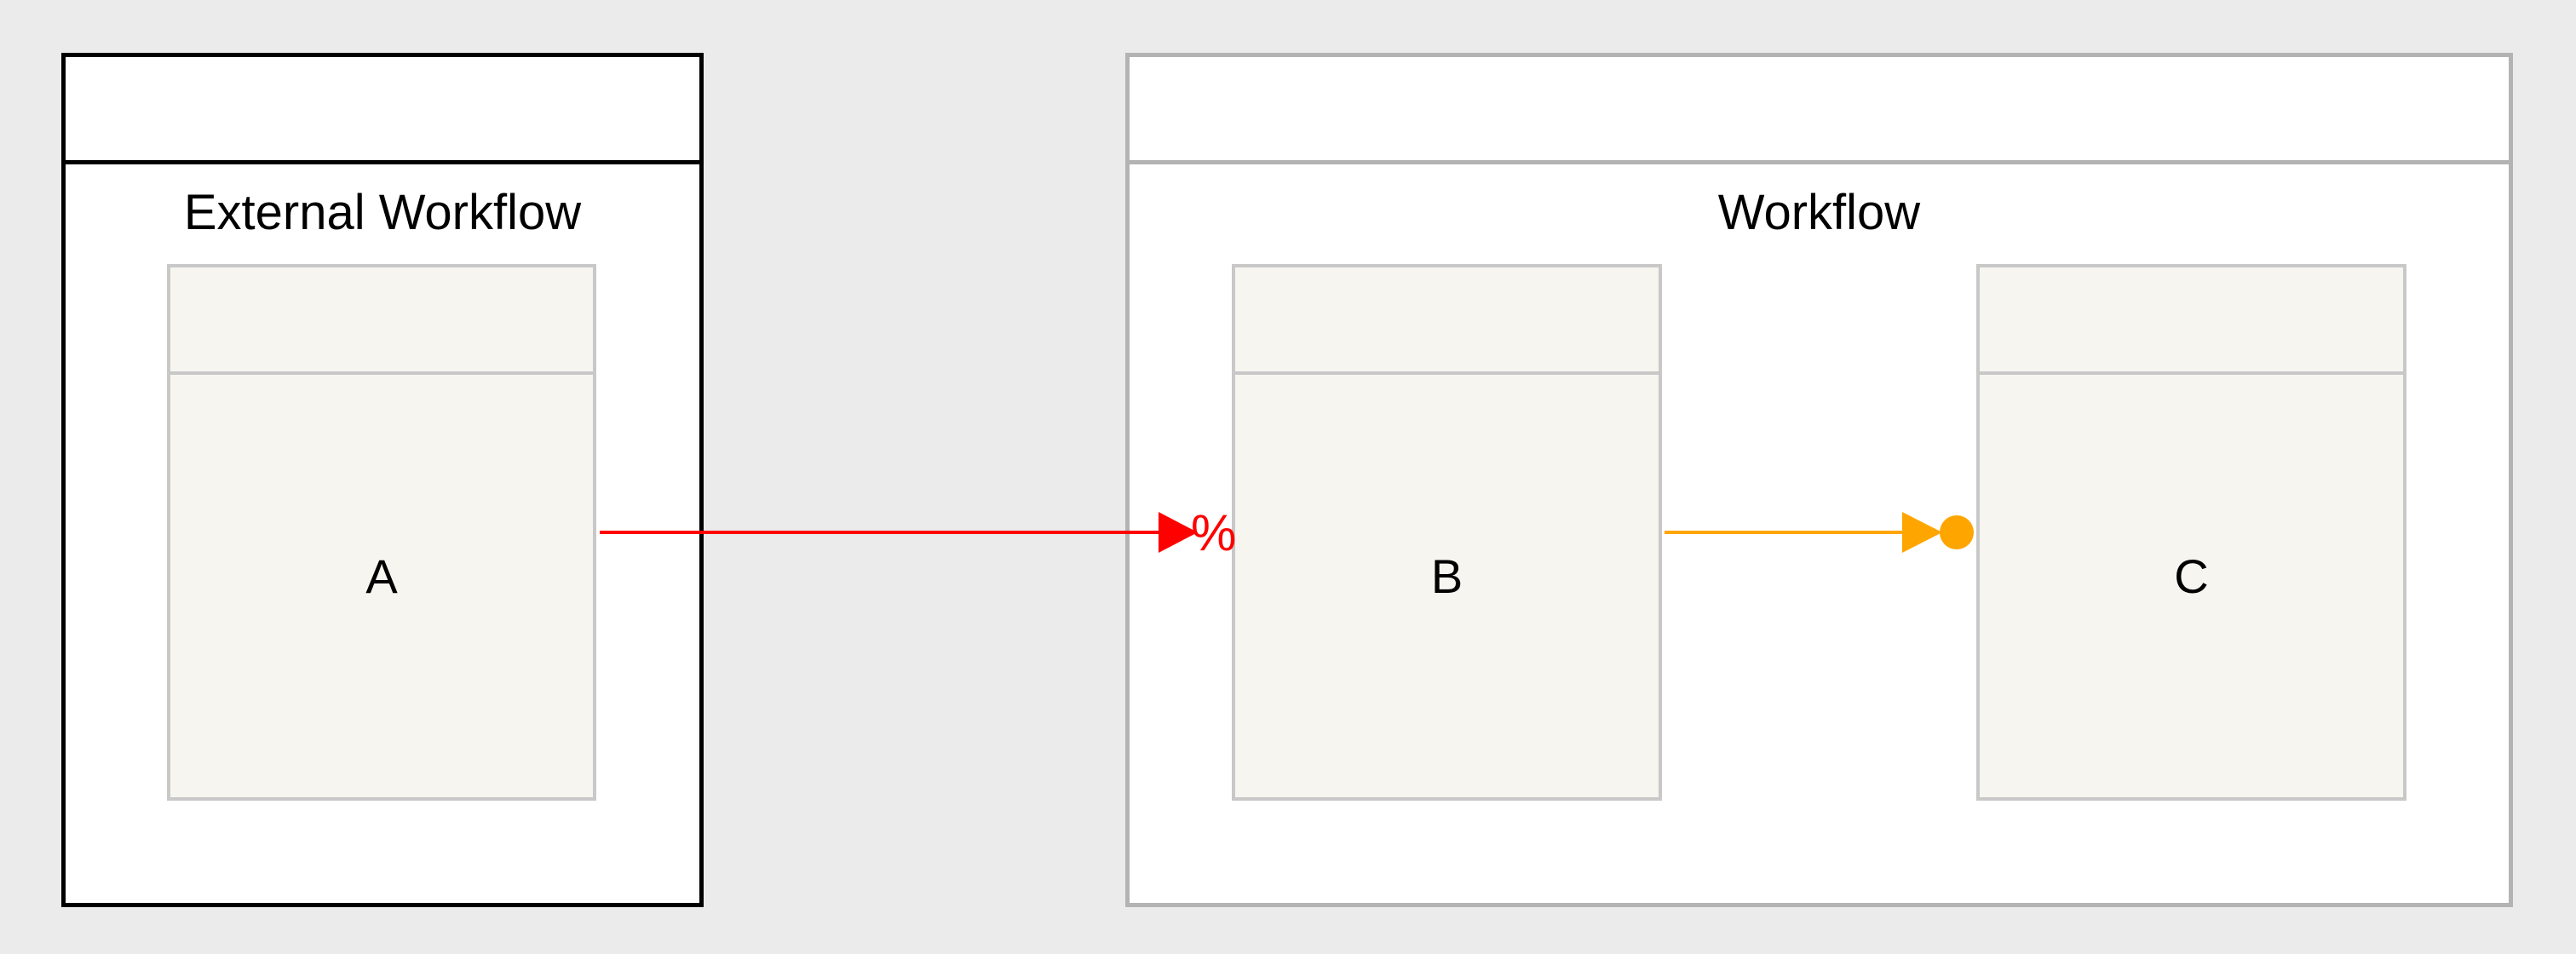  Describe the element at coordinates (2191, 532) in the screenshot. I see `node-c: C` at that location.